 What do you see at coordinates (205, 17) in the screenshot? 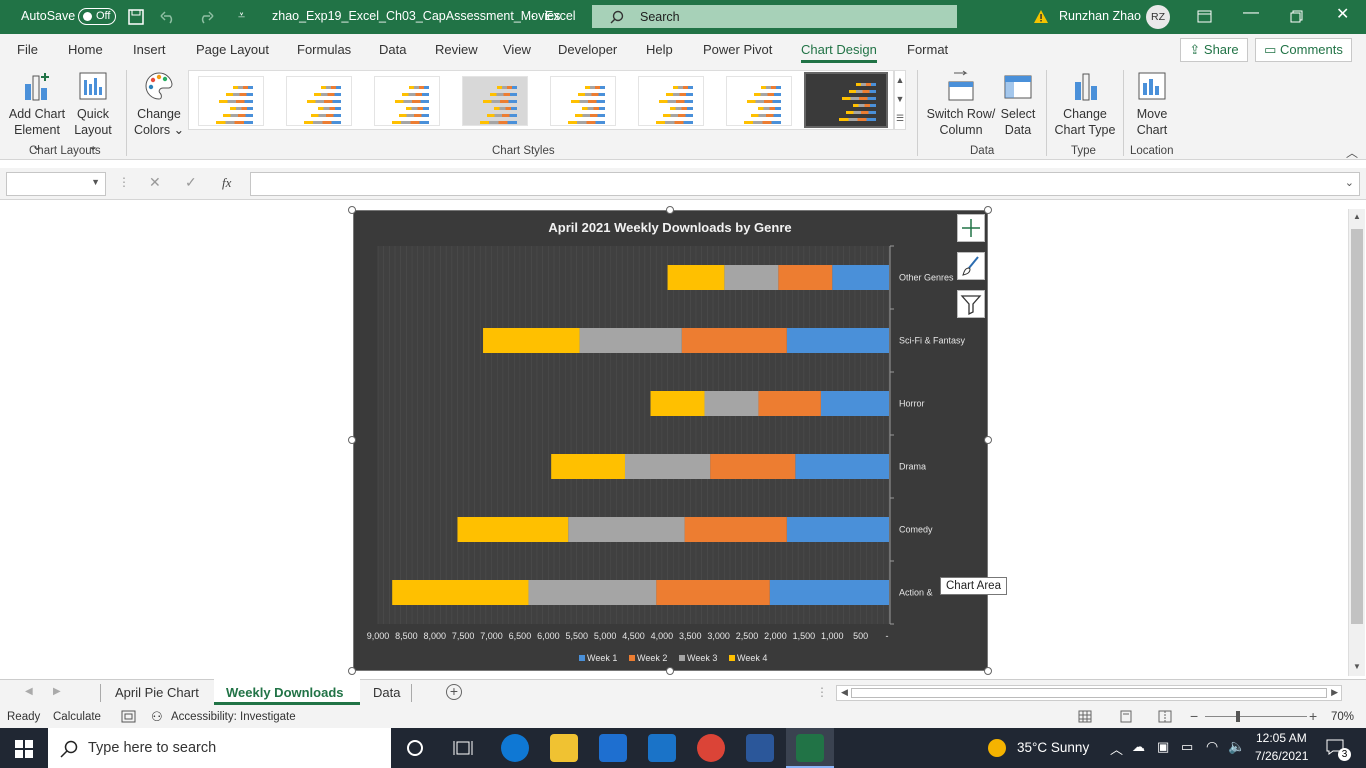
I see `redo-icon` at bounding box center [205, 17].